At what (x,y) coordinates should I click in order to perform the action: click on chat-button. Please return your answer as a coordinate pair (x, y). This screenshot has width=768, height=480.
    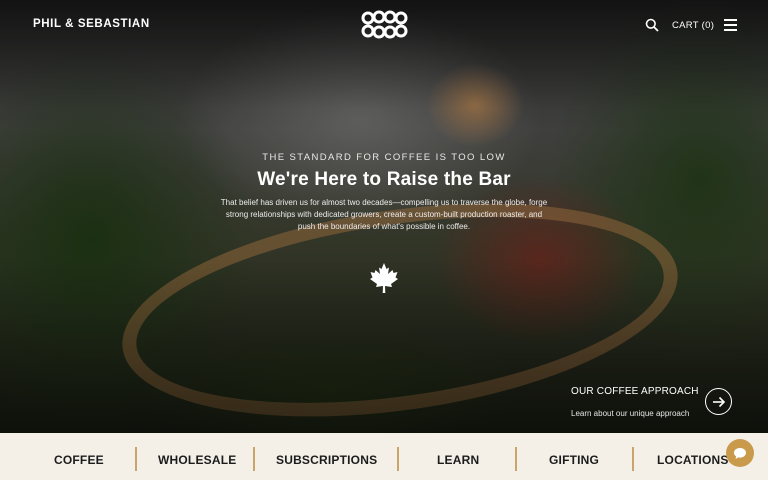
    Looking at the image, I should click on (740, 453).